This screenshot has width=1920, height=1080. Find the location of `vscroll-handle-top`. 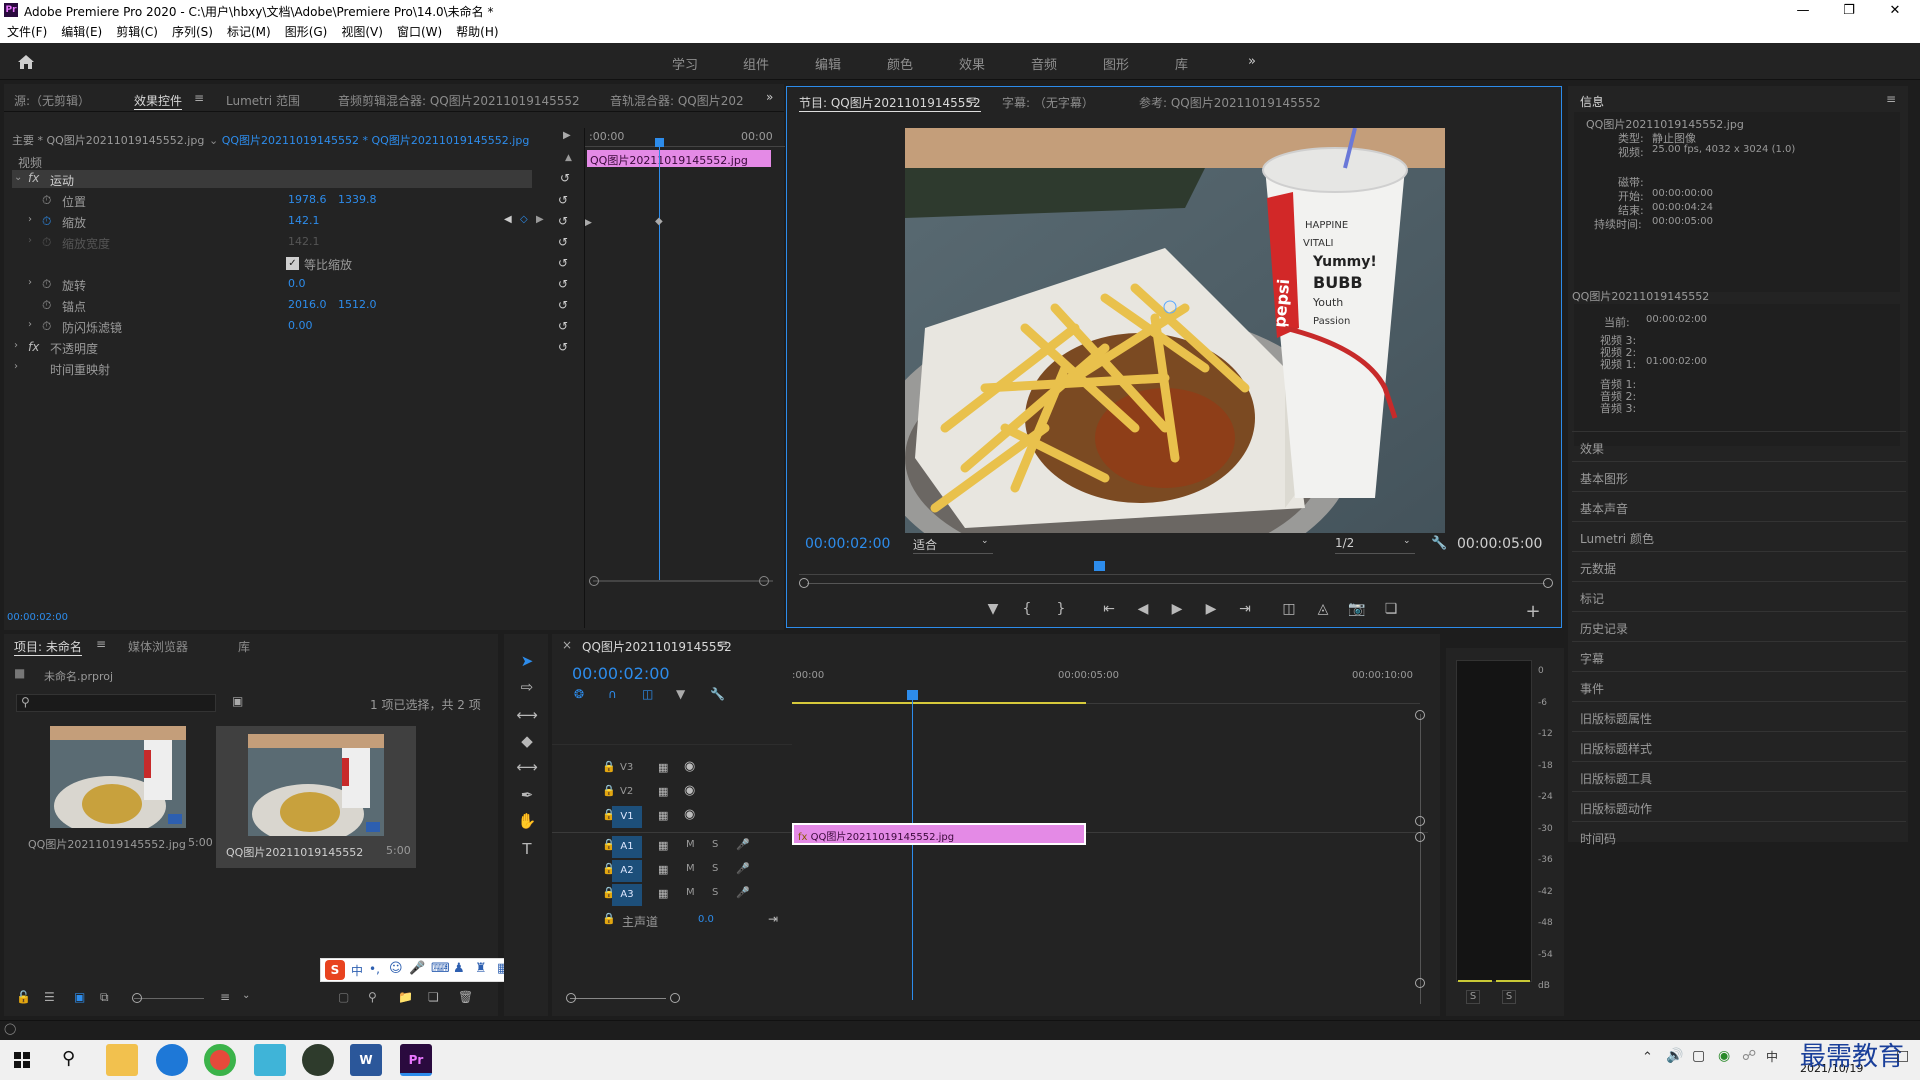

vscroll-handle-top is located at coordinates (1420, 715).